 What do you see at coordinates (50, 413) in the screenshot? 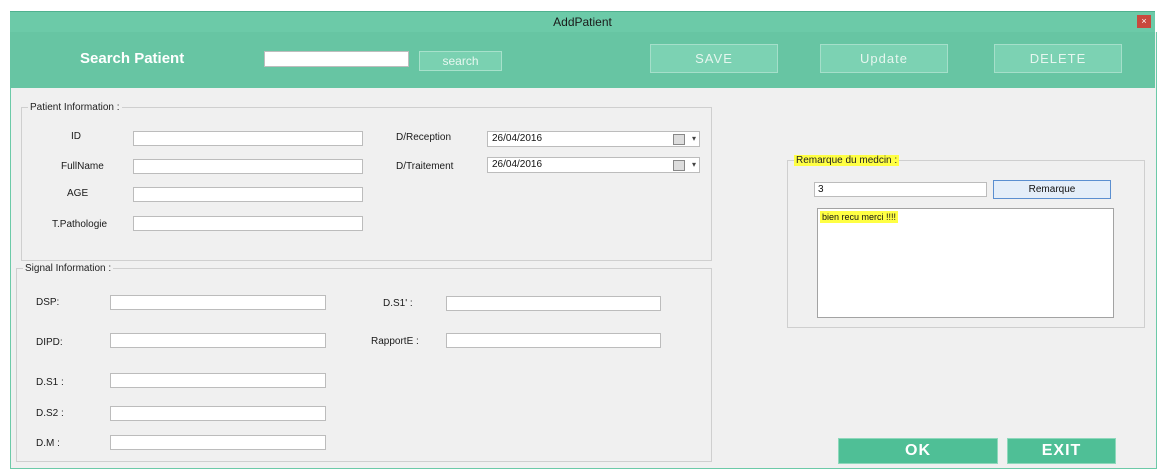
I see `ds2-label: D.S2 :` at bounding box center [50, 413].